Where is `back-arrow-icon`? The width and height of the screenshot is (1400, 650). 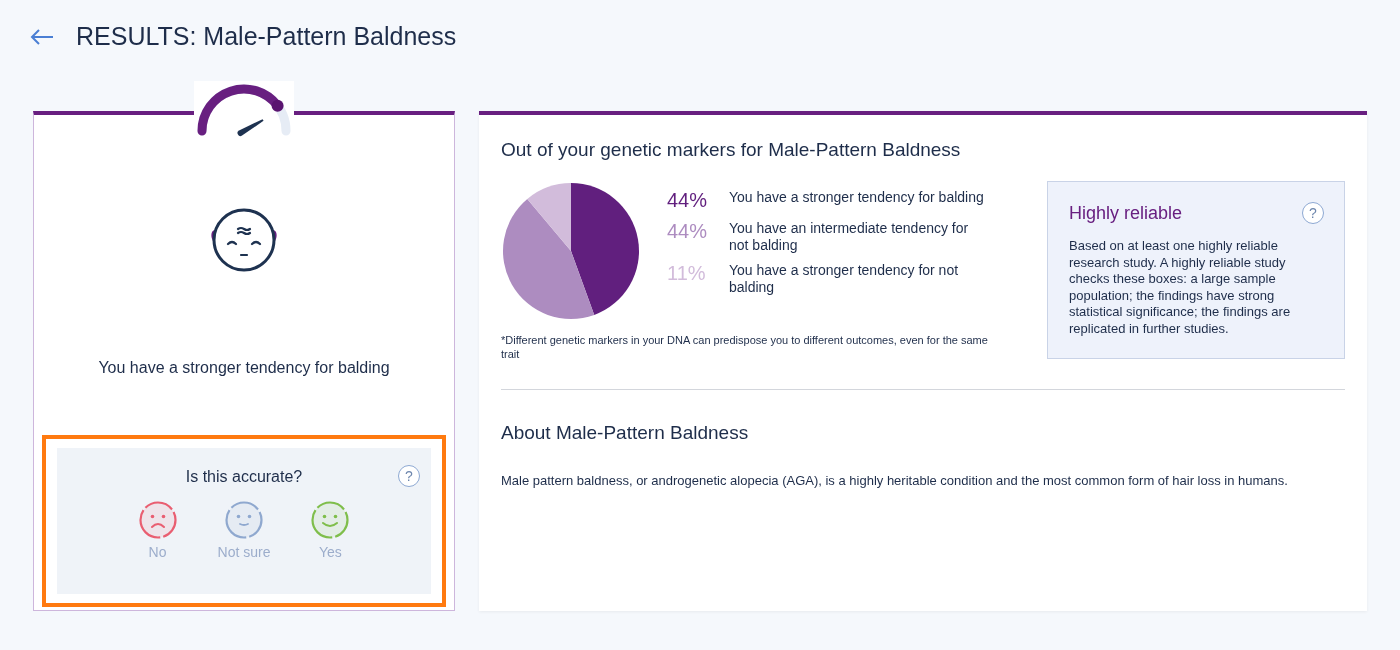 back-arrow-icon is located at coordinates (42, 36).